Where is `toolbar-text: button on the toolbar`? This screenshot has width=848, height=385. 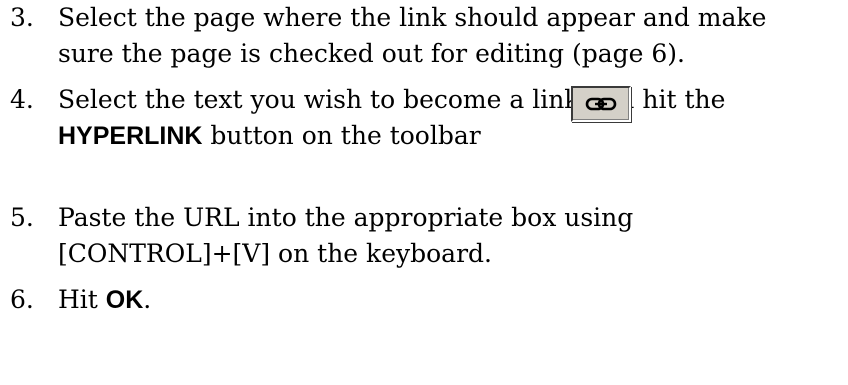 toolbar-text: button on the toolbar is located at coordinates (341, 135).